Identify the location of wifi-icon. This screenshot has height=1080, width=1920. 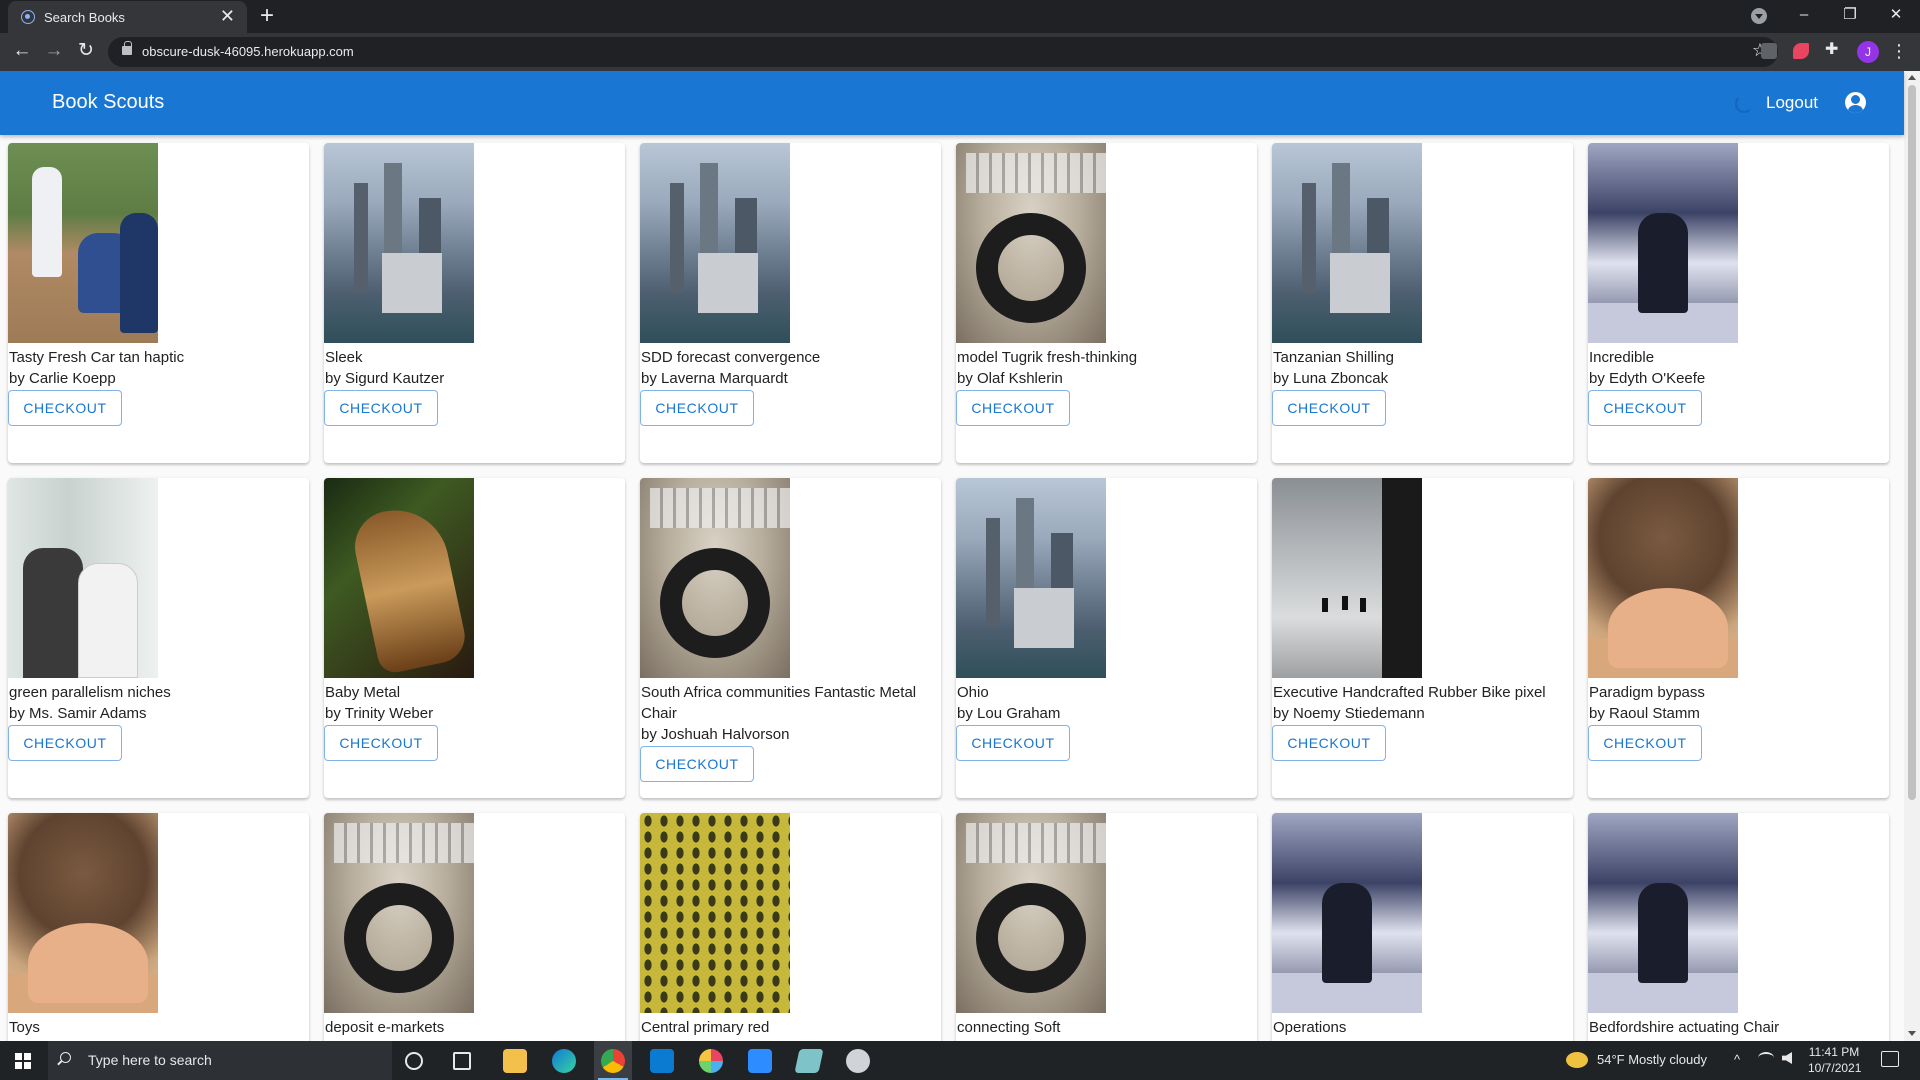
(1766, 1058).